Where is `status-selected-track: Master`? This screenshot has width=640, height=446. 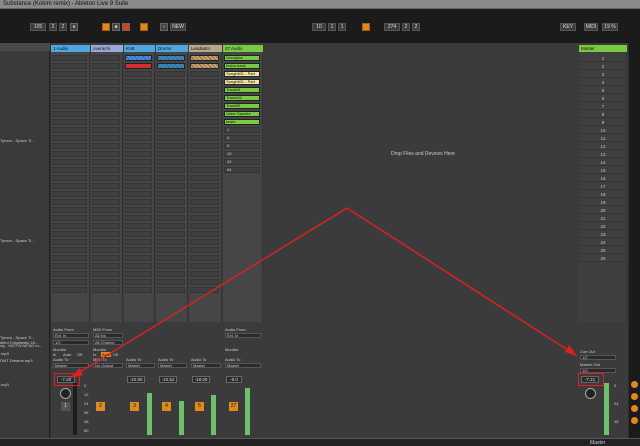 status-selected-track: Master is located at coordinates (598, 443).